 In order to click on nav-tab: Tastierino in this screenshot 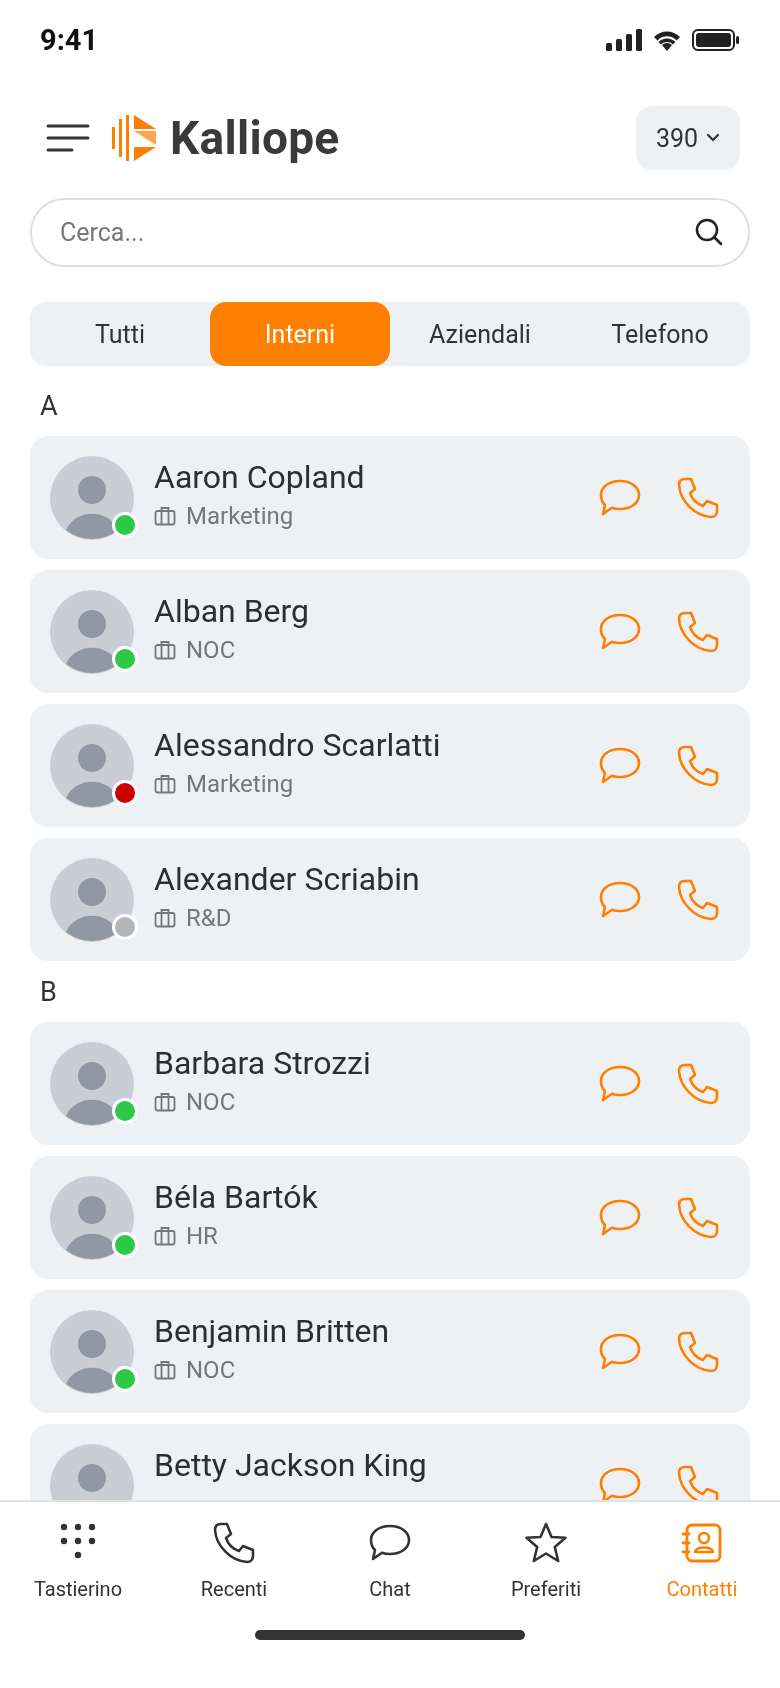, I will do `click(78, 1561)`.